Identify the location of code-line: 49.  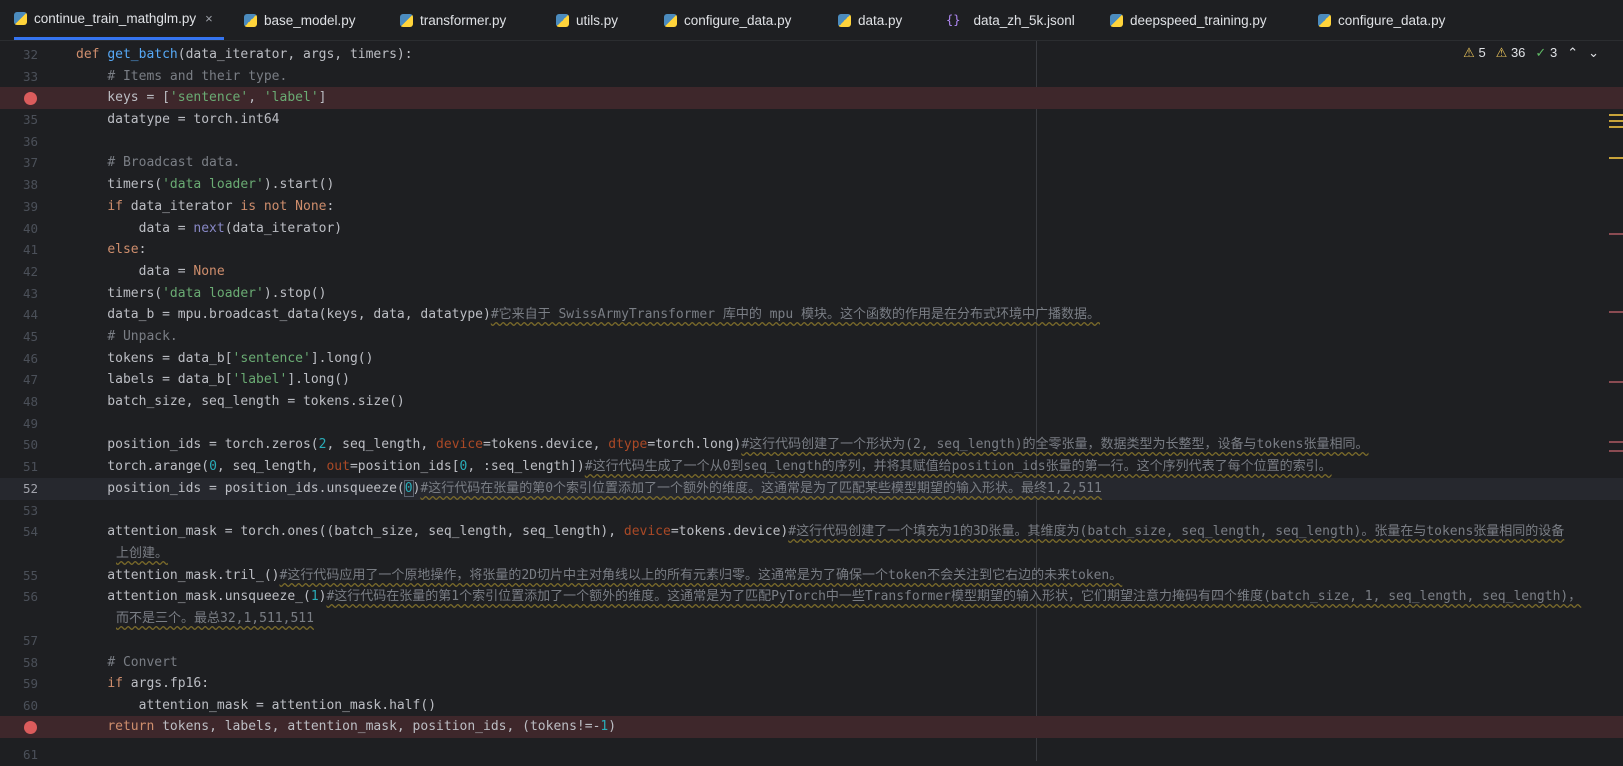
(811, 424).